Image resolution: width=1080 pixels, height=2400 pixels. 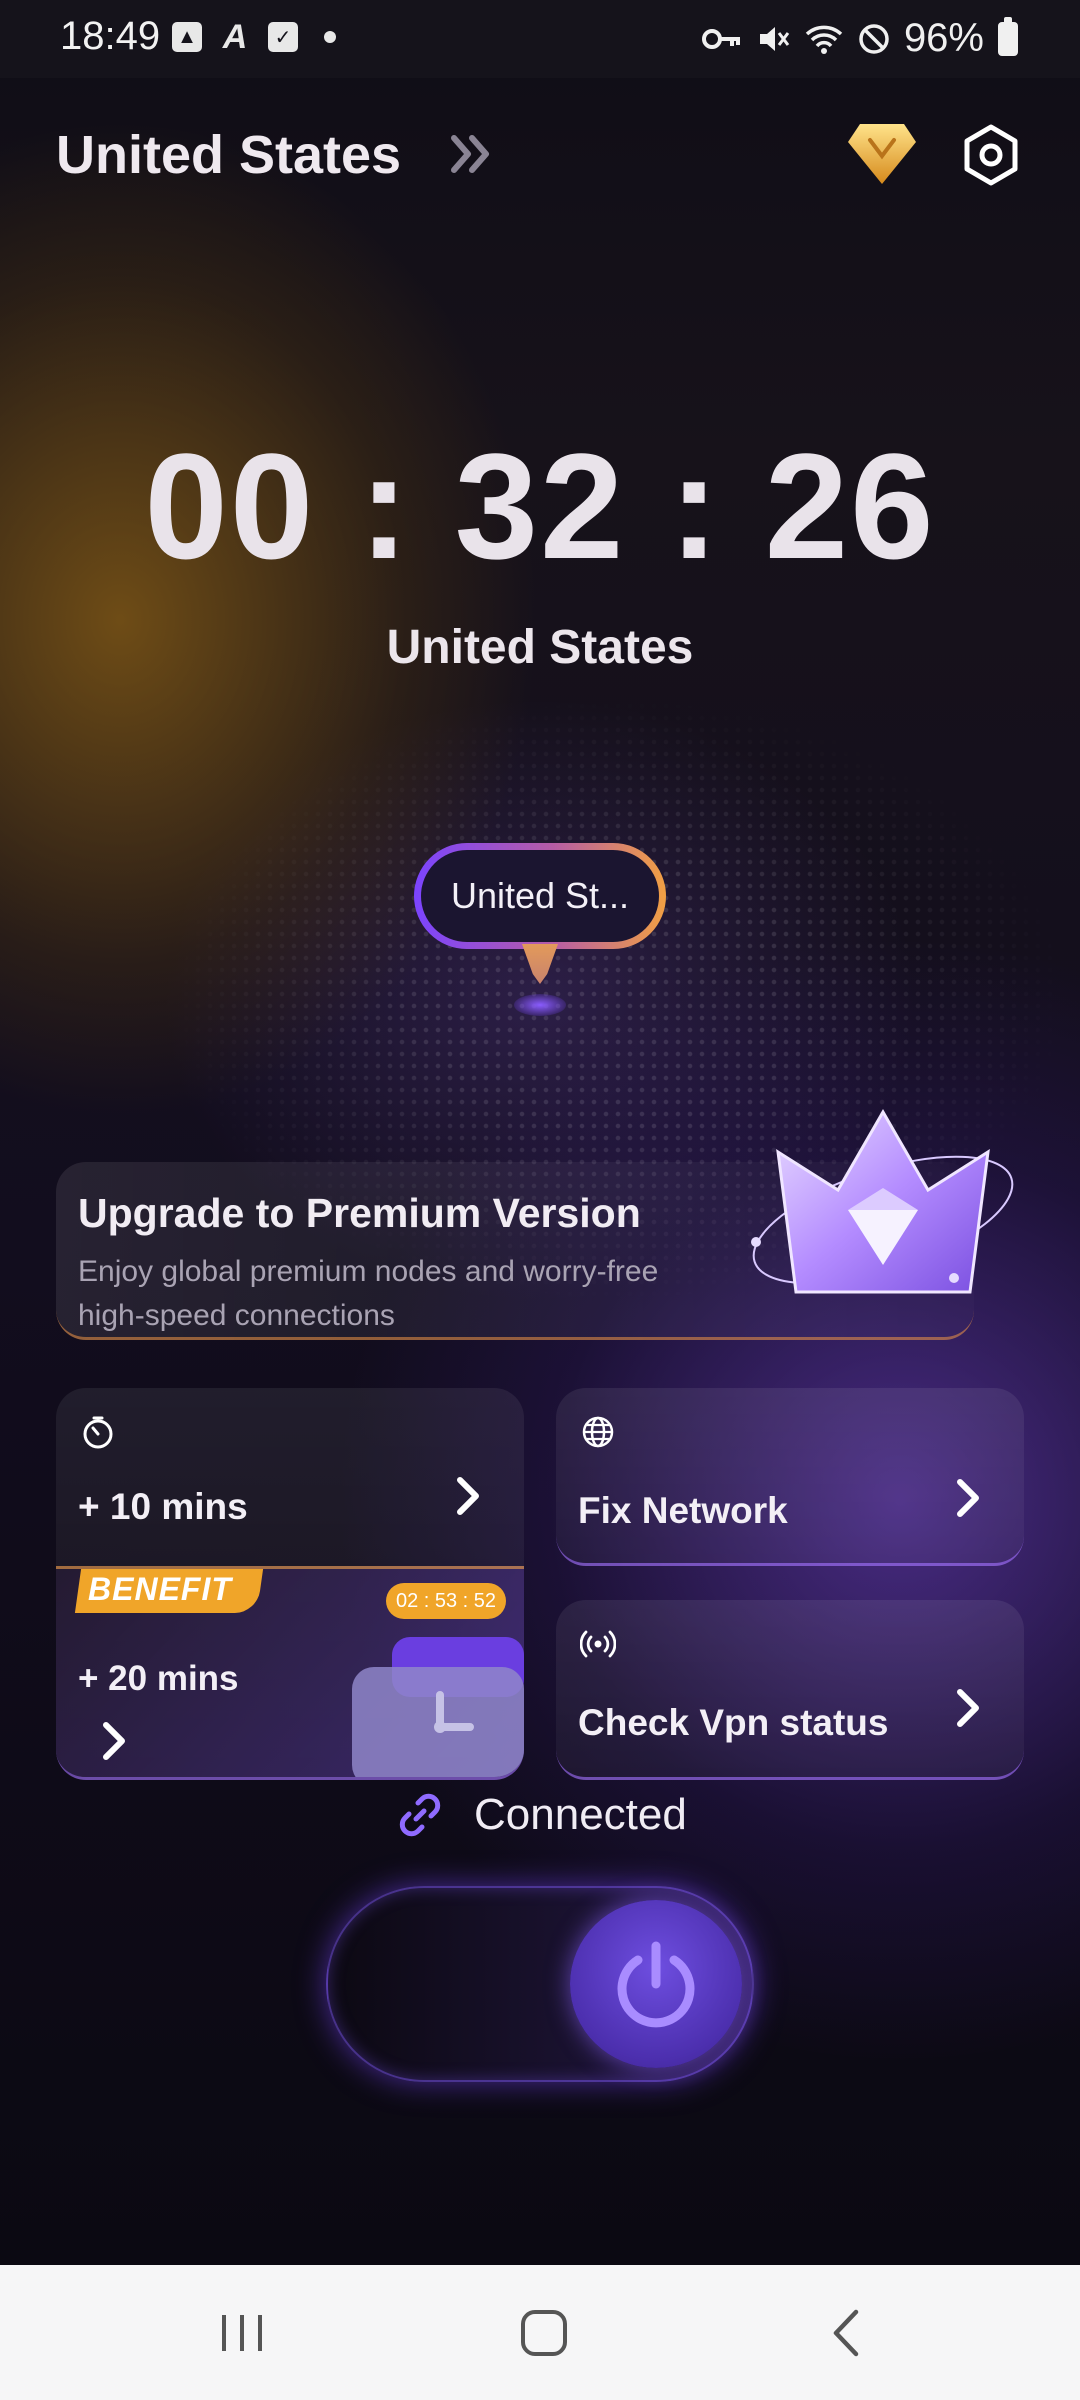 What do you see at coordinates (446, 1601) in the screenshot?
I see `benefit-countdown: 02 : 53 : 52` at bounding box center [446, 1601].